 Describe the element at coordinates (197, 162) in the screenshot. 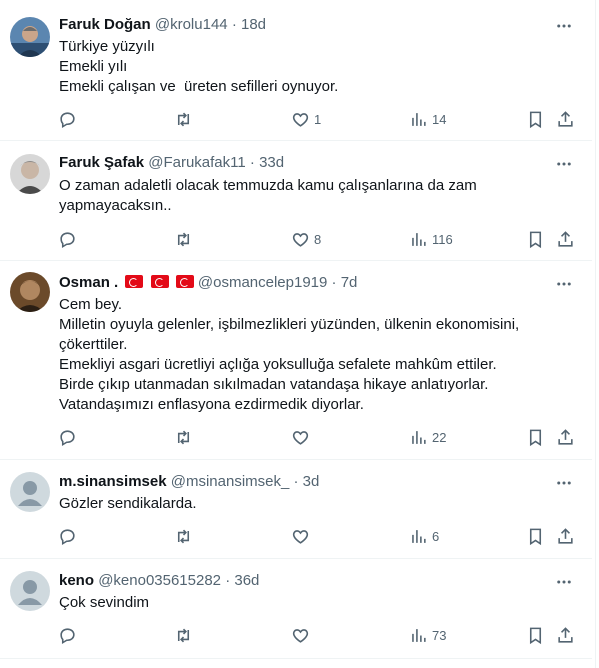

I see `handle: @Farukafak11` at that location.